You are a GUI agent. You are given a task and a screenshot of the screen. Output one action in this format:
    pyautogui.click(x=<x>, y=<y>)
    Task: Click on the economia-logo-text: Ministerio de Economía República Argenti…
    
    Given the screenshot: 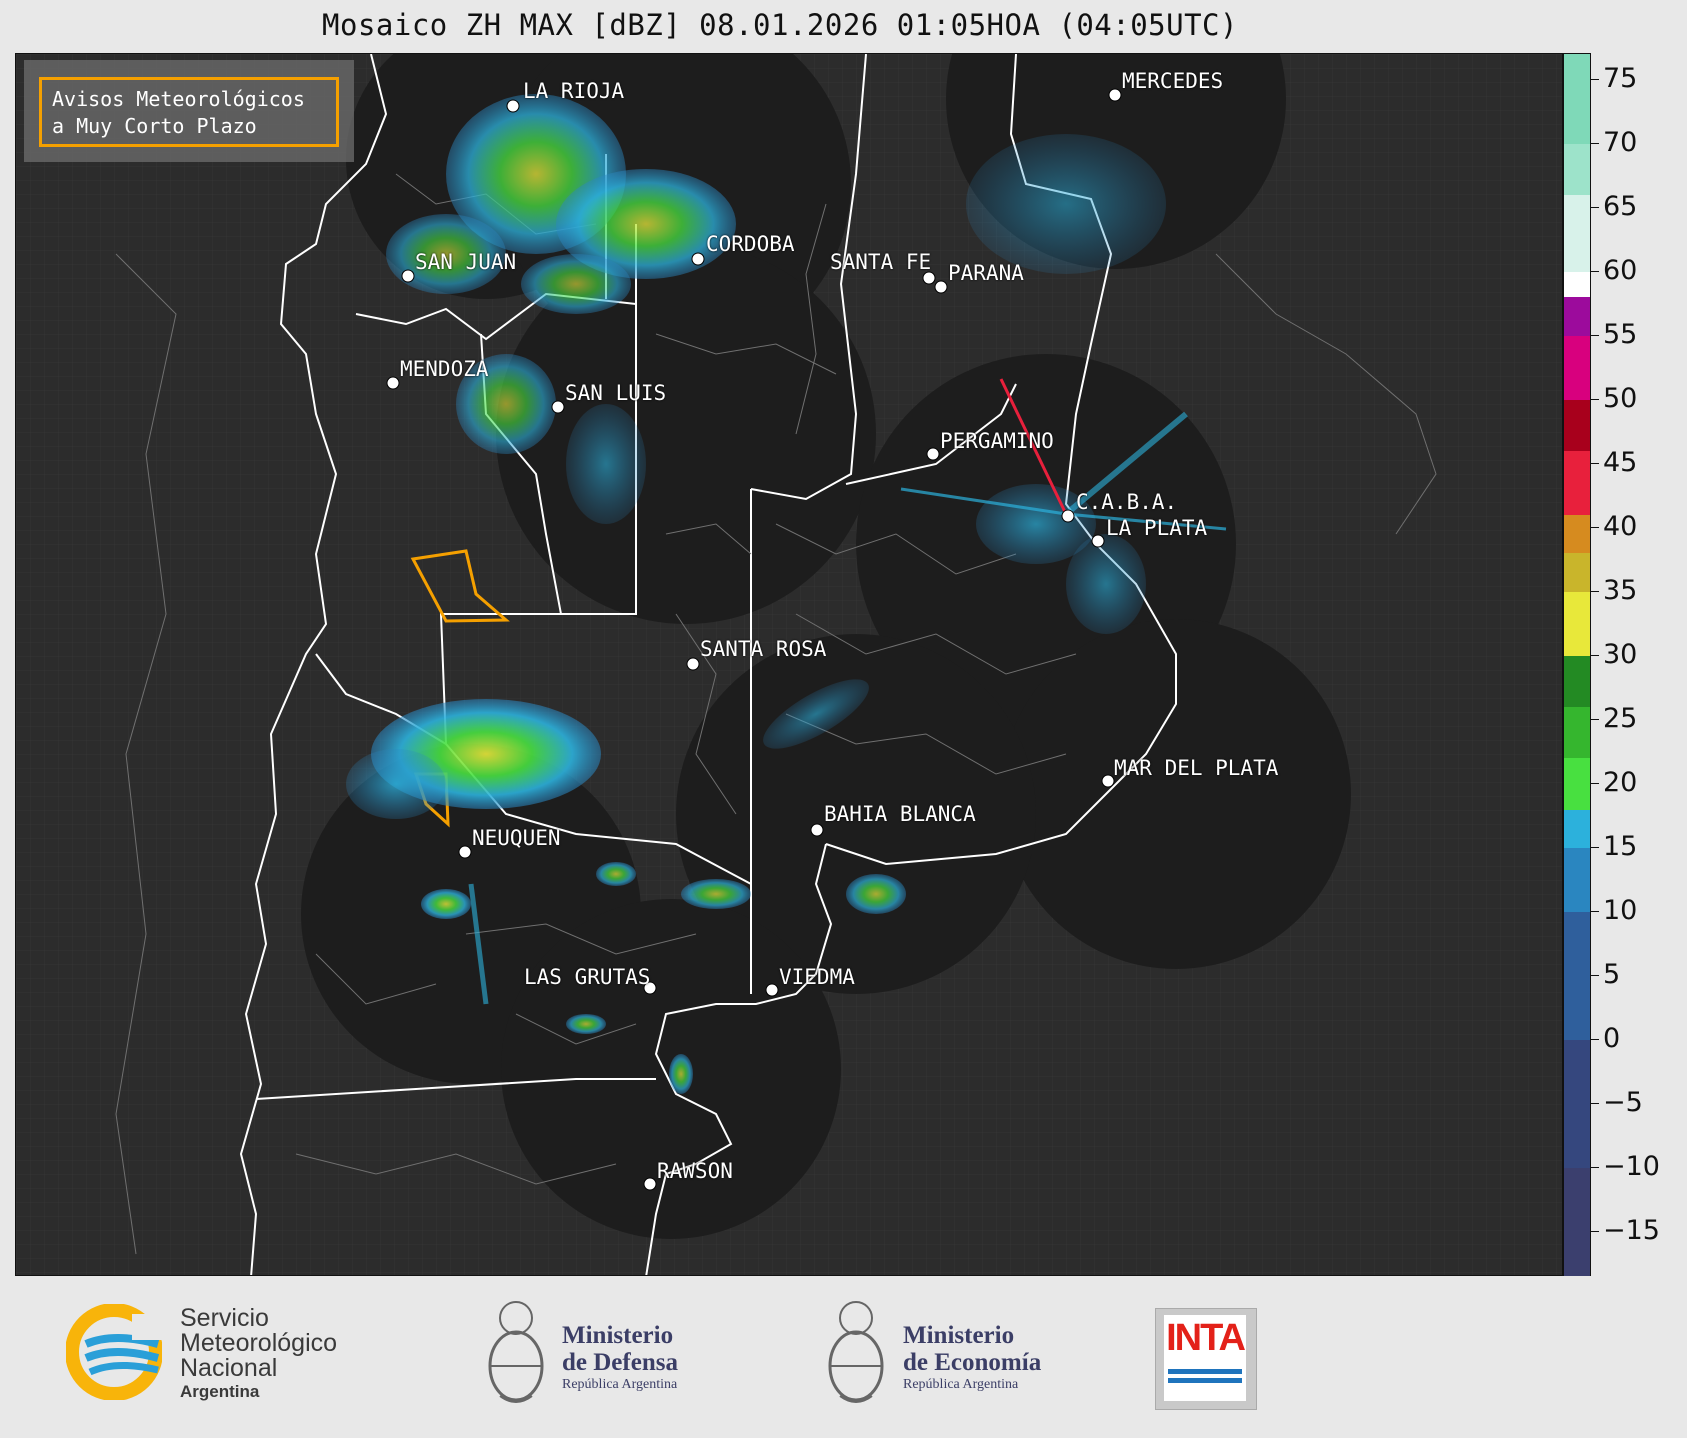 What is the action you would take?
    pyautogui.click(x=972, y=1358)
    